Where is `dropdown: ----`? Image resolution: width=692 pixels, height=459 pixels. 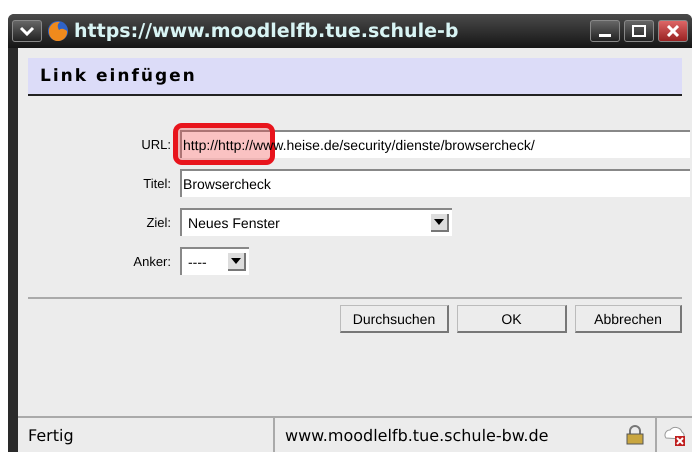
dropdown: ---- is located at coordinates (214, 261).